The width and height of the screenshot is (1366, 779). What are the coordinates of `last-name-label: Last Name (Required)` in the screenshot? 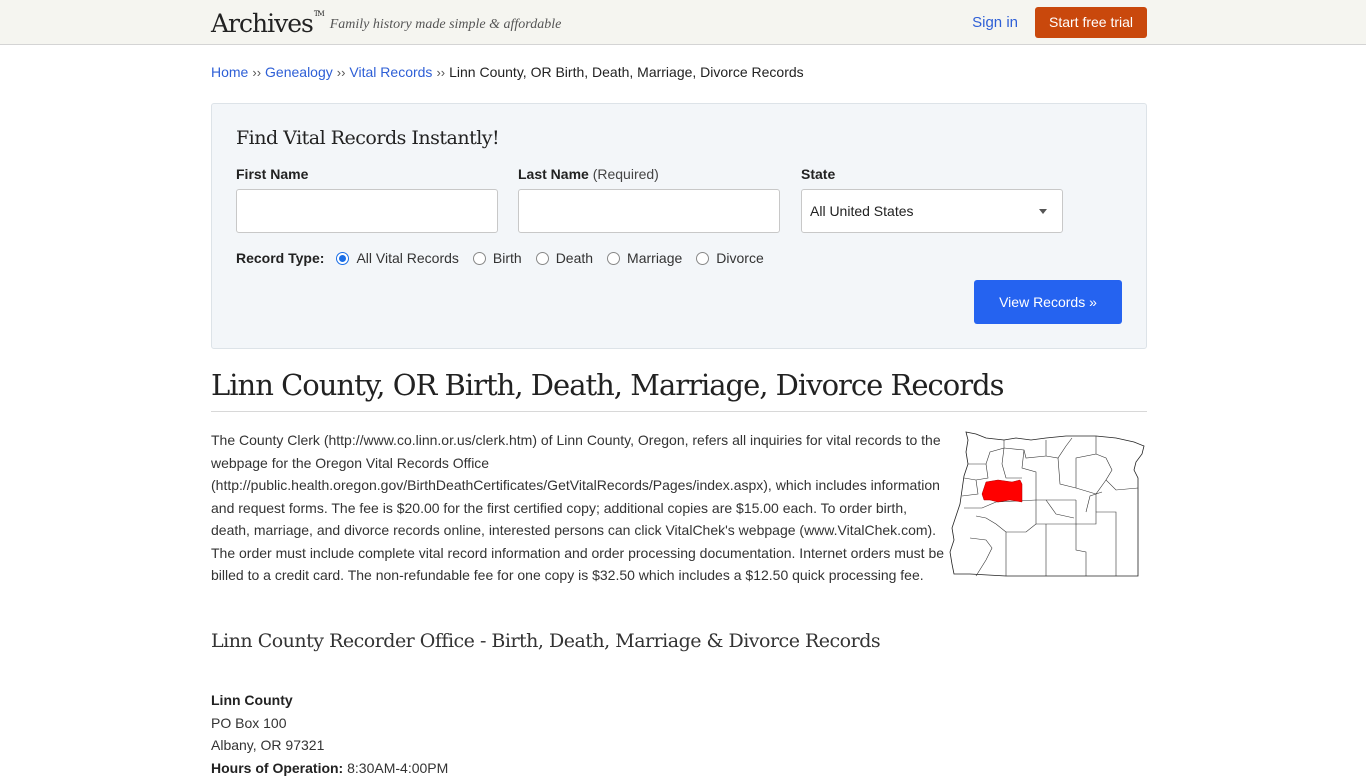 It's located at (588, 174).